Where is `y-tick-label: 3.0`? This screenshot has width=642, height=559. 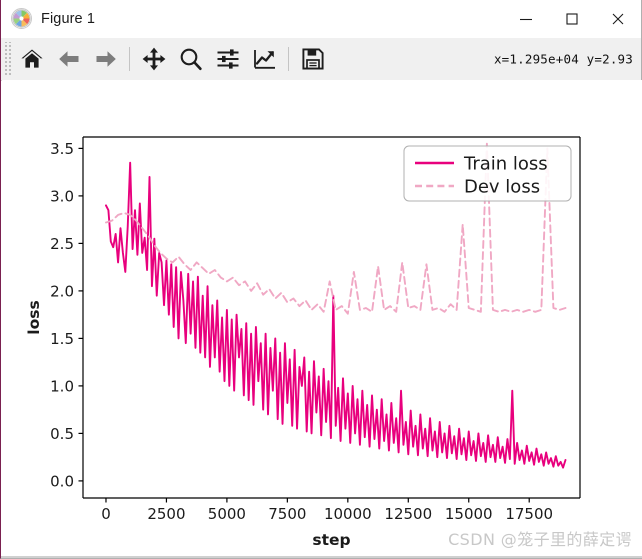 y-tick-label: 3.0 is located at coordinates (62, 196).